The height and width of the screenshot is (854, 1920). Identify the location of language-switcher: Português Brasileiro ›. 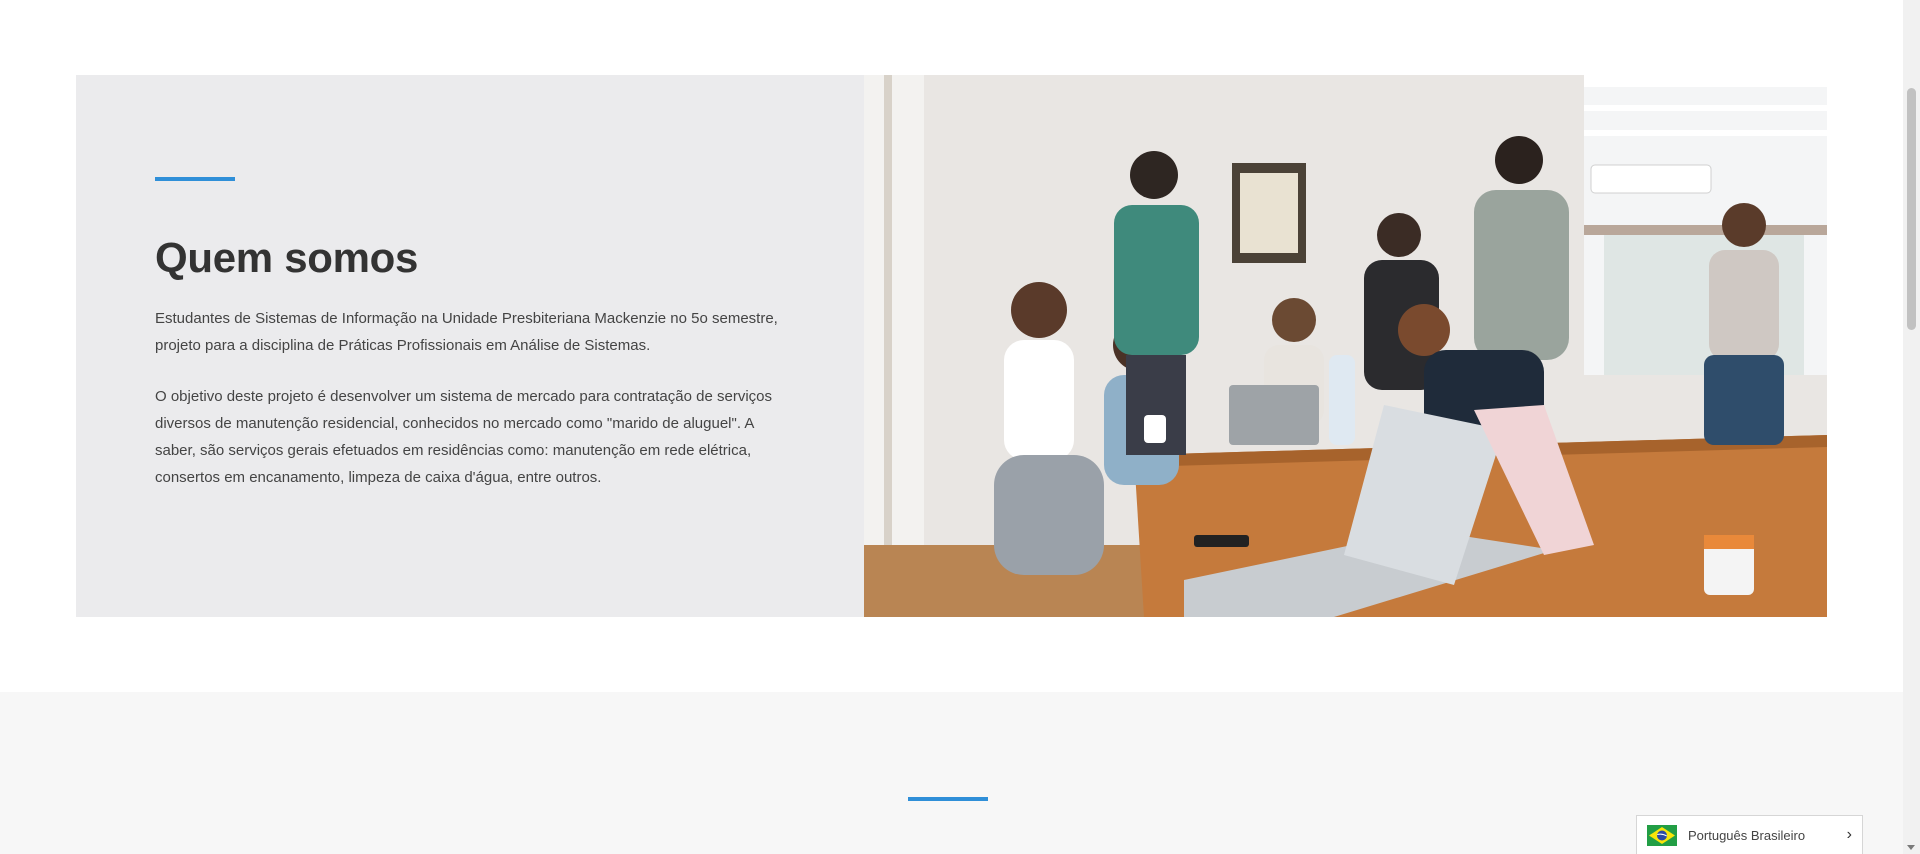
(1749, 834).